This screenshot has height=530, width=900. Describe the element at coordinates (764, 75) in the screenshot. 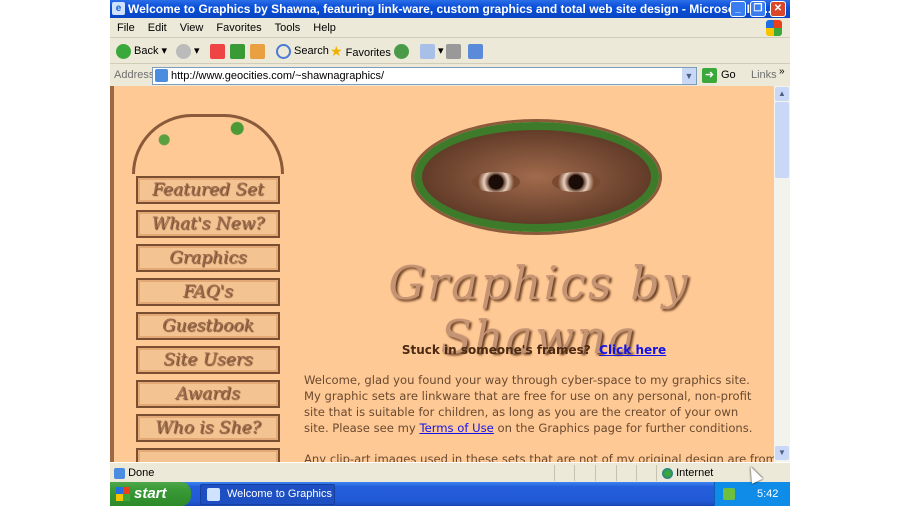

I see `links-button: Links` at that location.